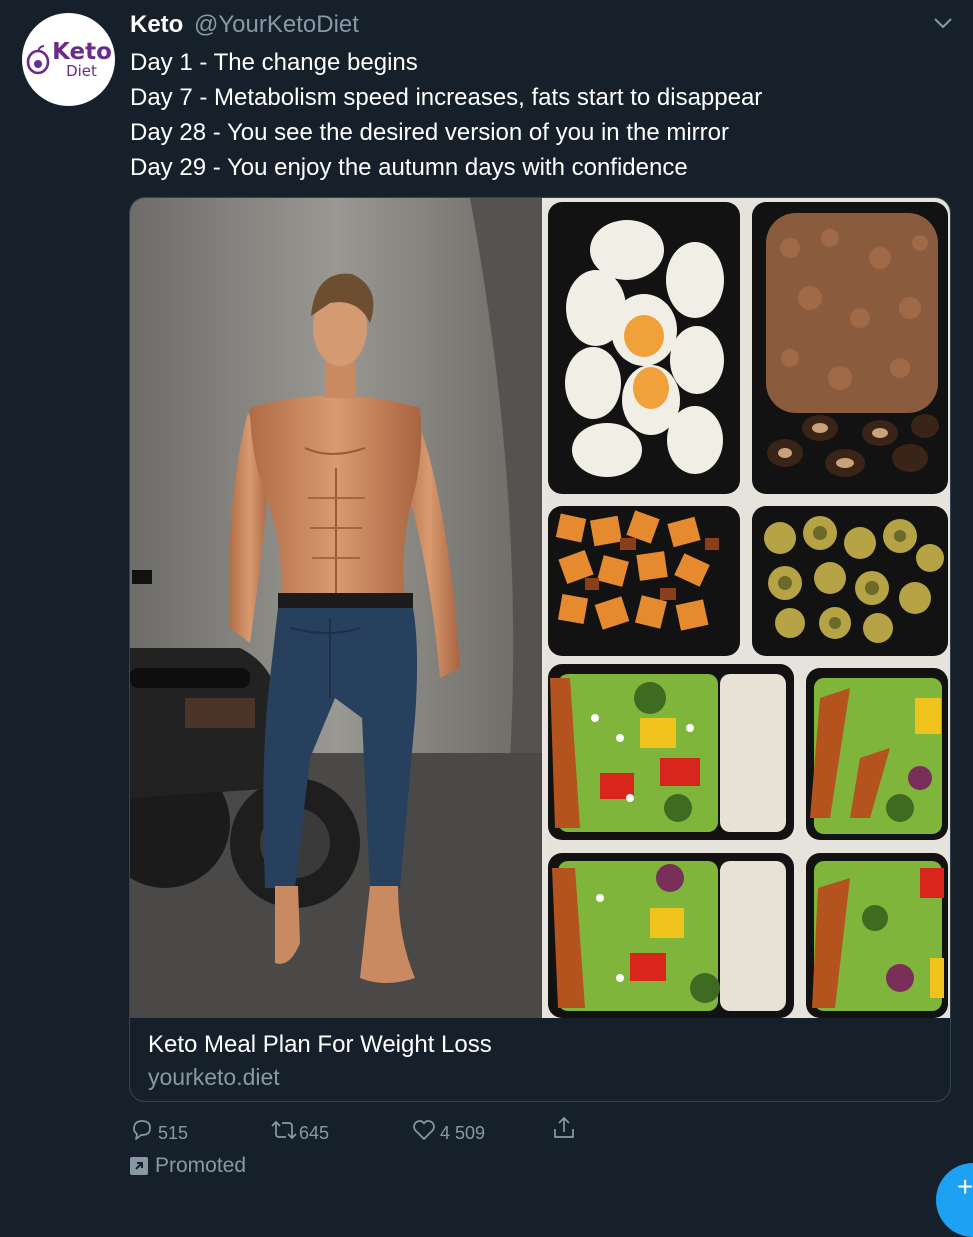 This screenshot has height=1237, width=973. I want to click on promoted-label: Promoted, so click(188, 1166).